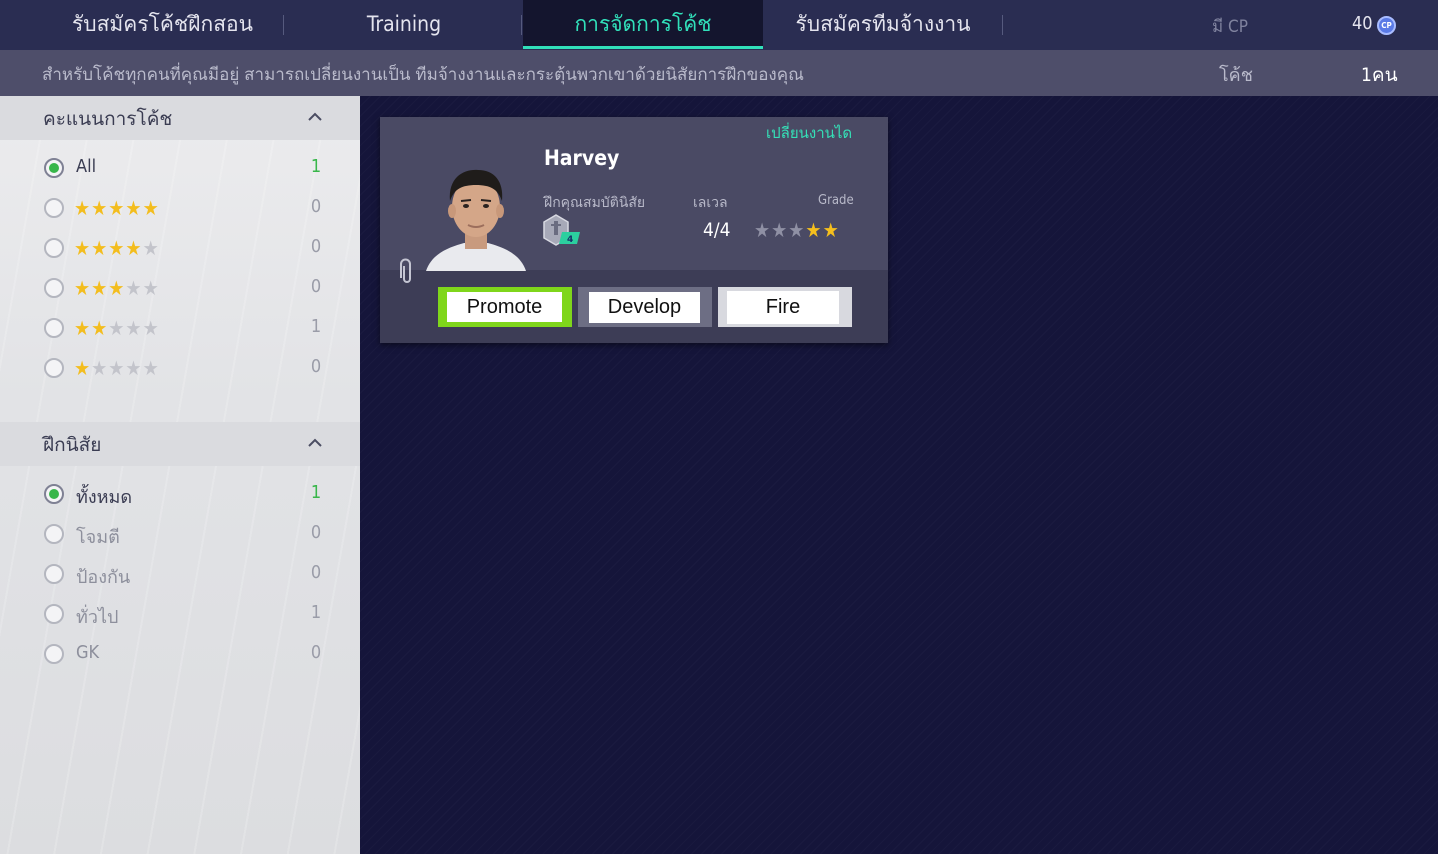 This screenshot has width=1438, height=854. I want to click on habit-option-general: ทั่วไป 1, so click(180, 614).